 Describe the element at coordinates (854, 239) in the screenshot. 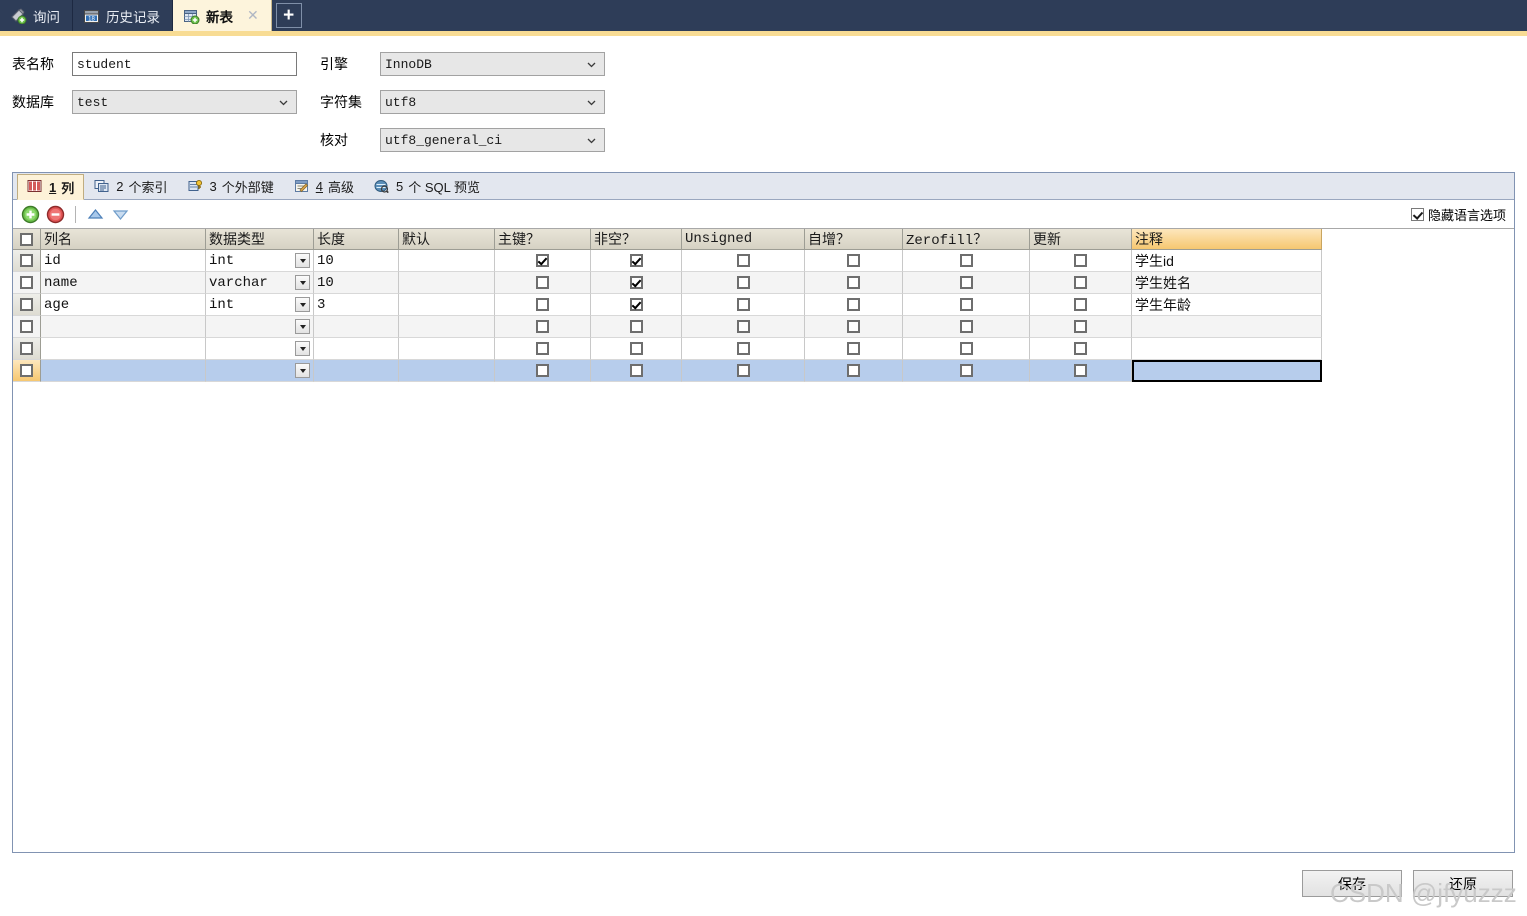

I see `header-auto-increment: 自增？` at that location.